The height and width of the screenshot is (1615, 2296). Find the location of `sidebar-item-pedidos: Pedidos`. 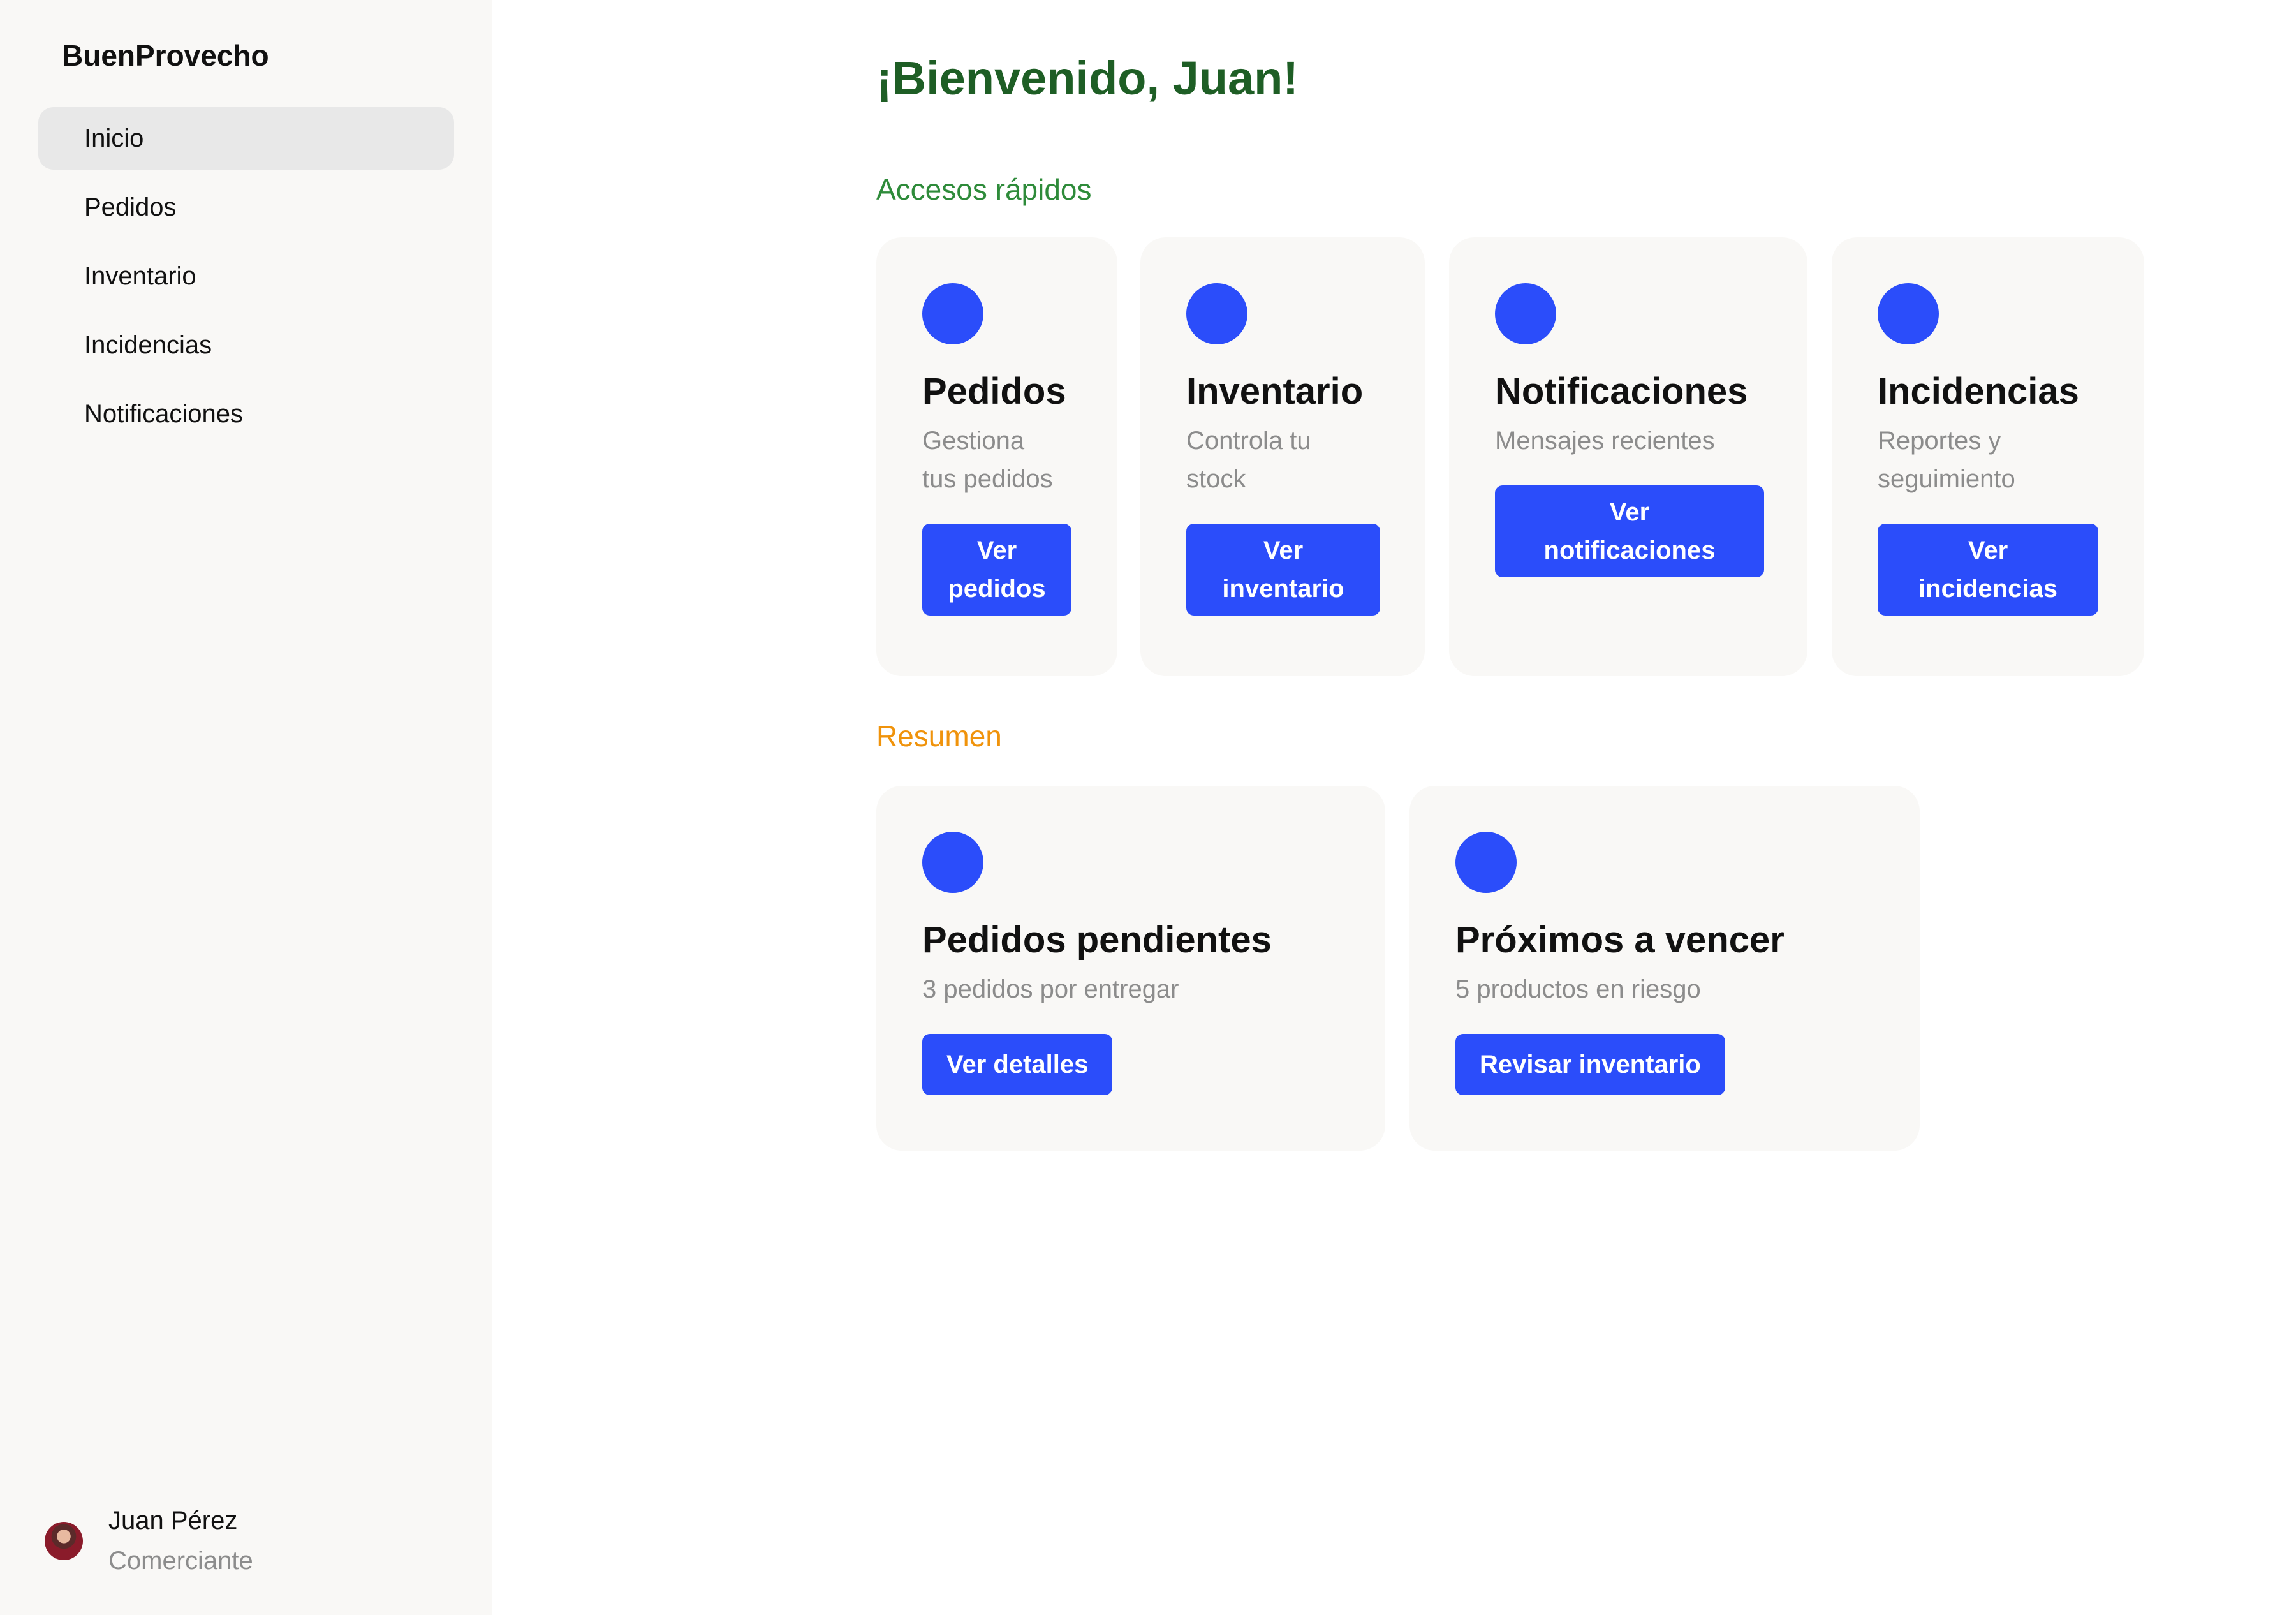

sidebar-item-pedidos: Pedidos is located at coordinates (246, 207).